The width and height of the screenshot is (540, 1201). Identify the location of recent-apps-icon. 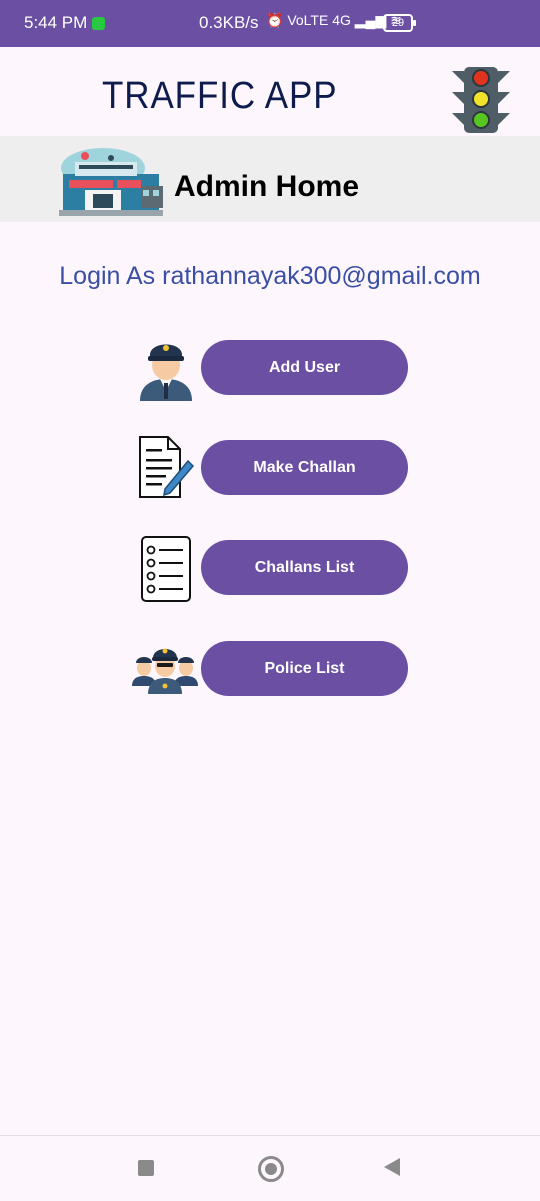
(146, 1168).